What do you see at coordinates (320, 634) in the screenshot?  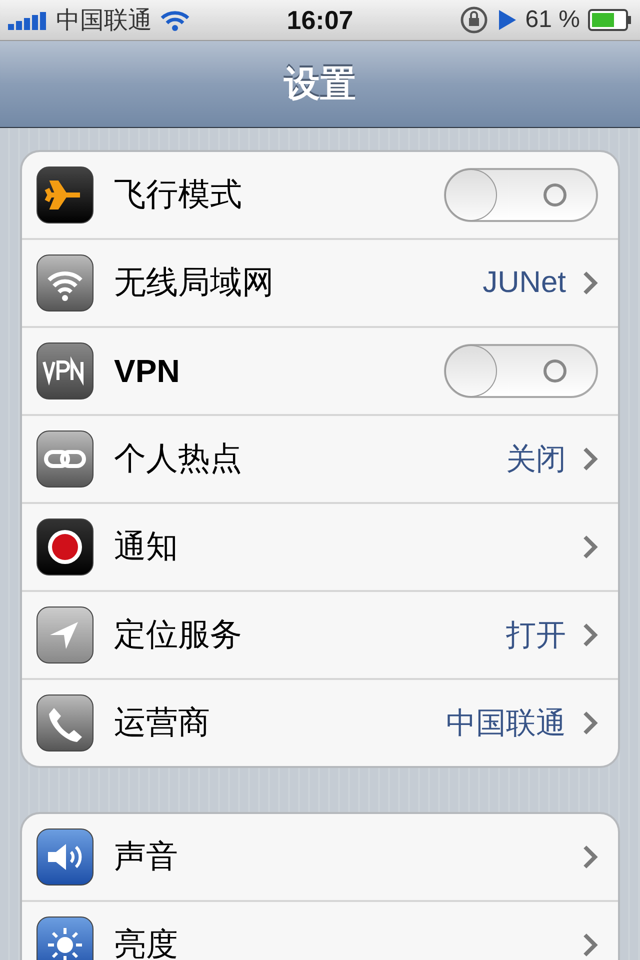 I see `settings-row: 定位服务 打开` at bounding box center [320, 634].